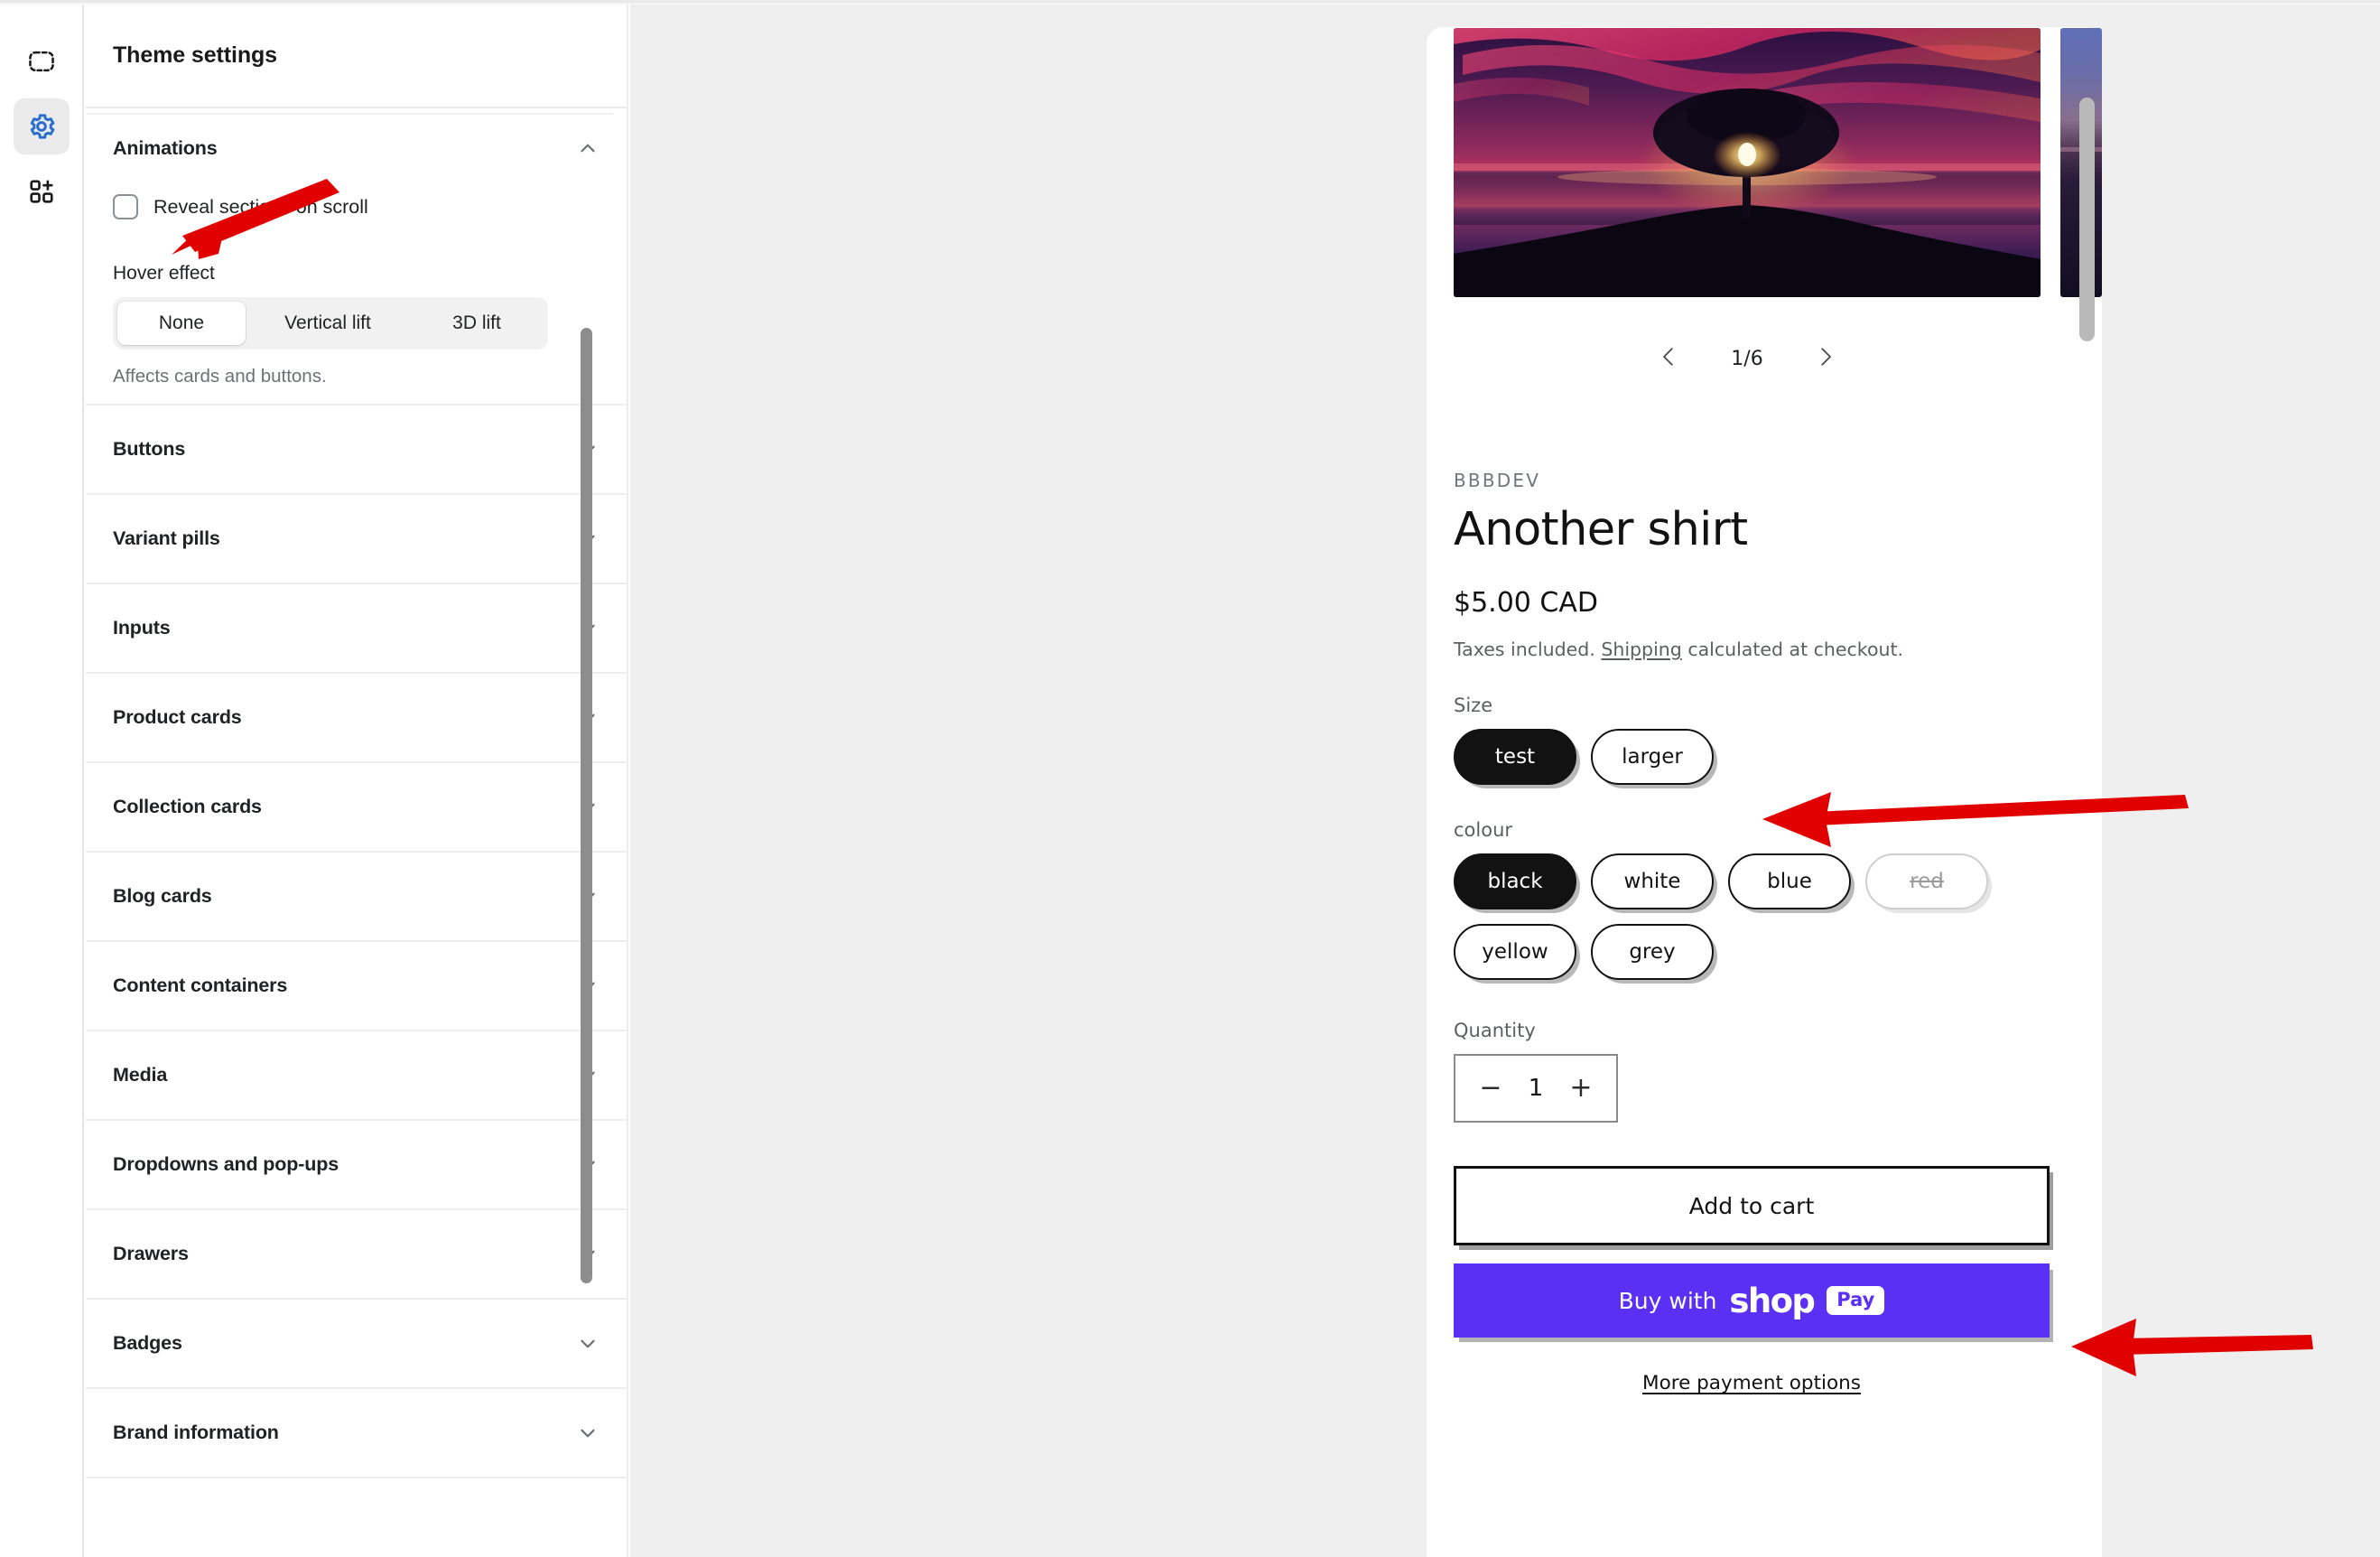 This screenshot has height=1557, width=2380. I want to click on tax-note-prefix: Taxes included., so click(1524, 649).